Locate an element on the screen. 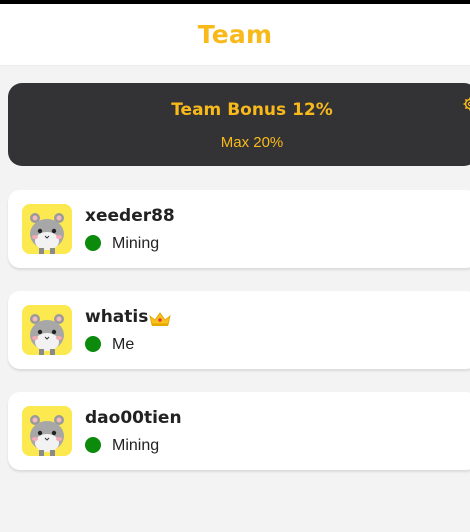 The width and height of the screenshot is (470, 532). member-status: Me is located at coordinates (123, 344).